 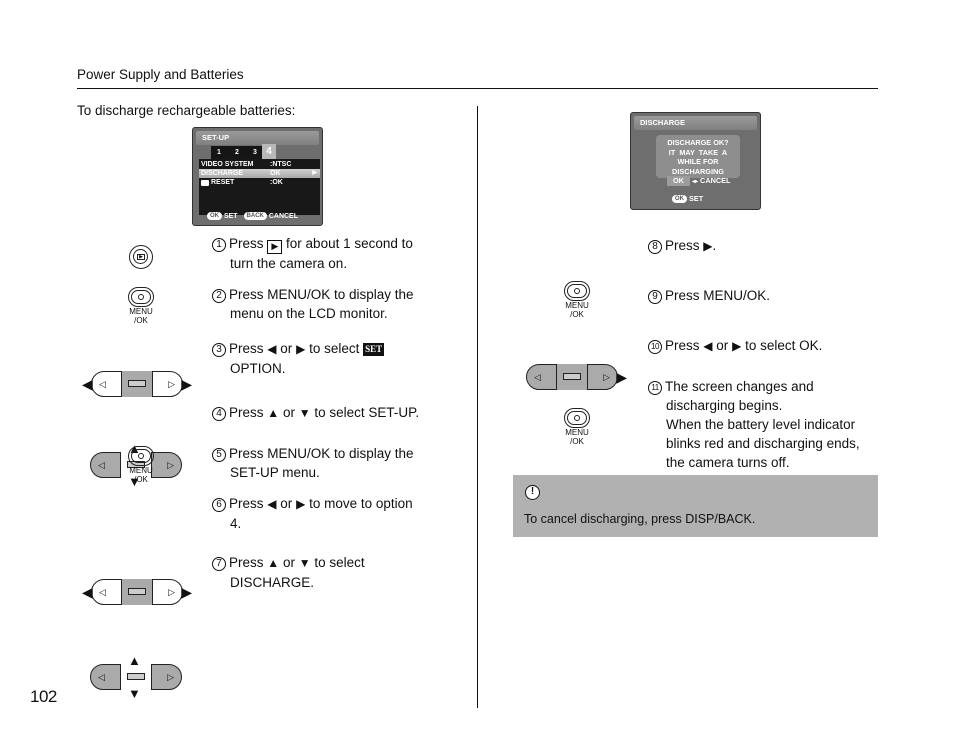 What do you see at coordinates (709, 295) in the screenshot?
I see `step-9: 9 Press MENU/OK.` at bounding box center [709, 295].